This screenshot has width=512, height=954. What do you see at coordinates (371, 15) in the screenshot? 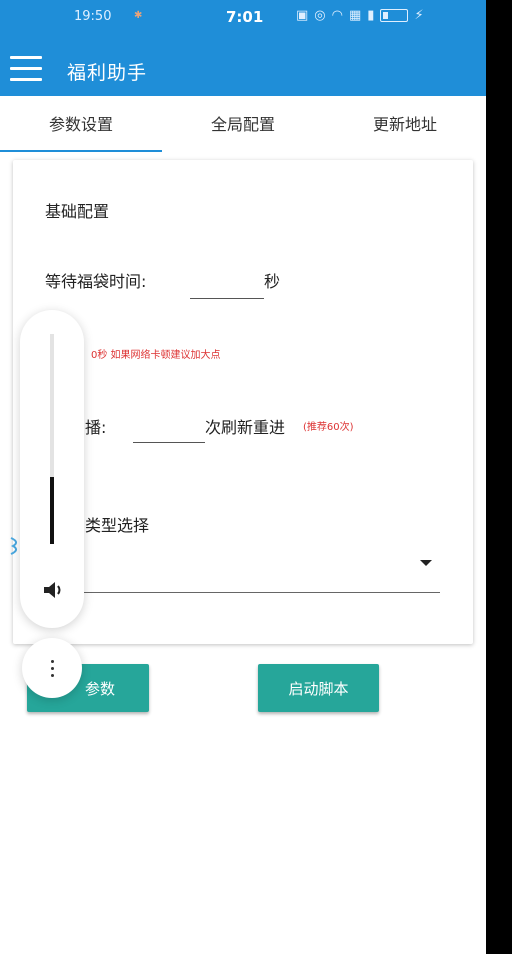
I see `signal-bars-icon: ▮` at bounding box center [371, 15].